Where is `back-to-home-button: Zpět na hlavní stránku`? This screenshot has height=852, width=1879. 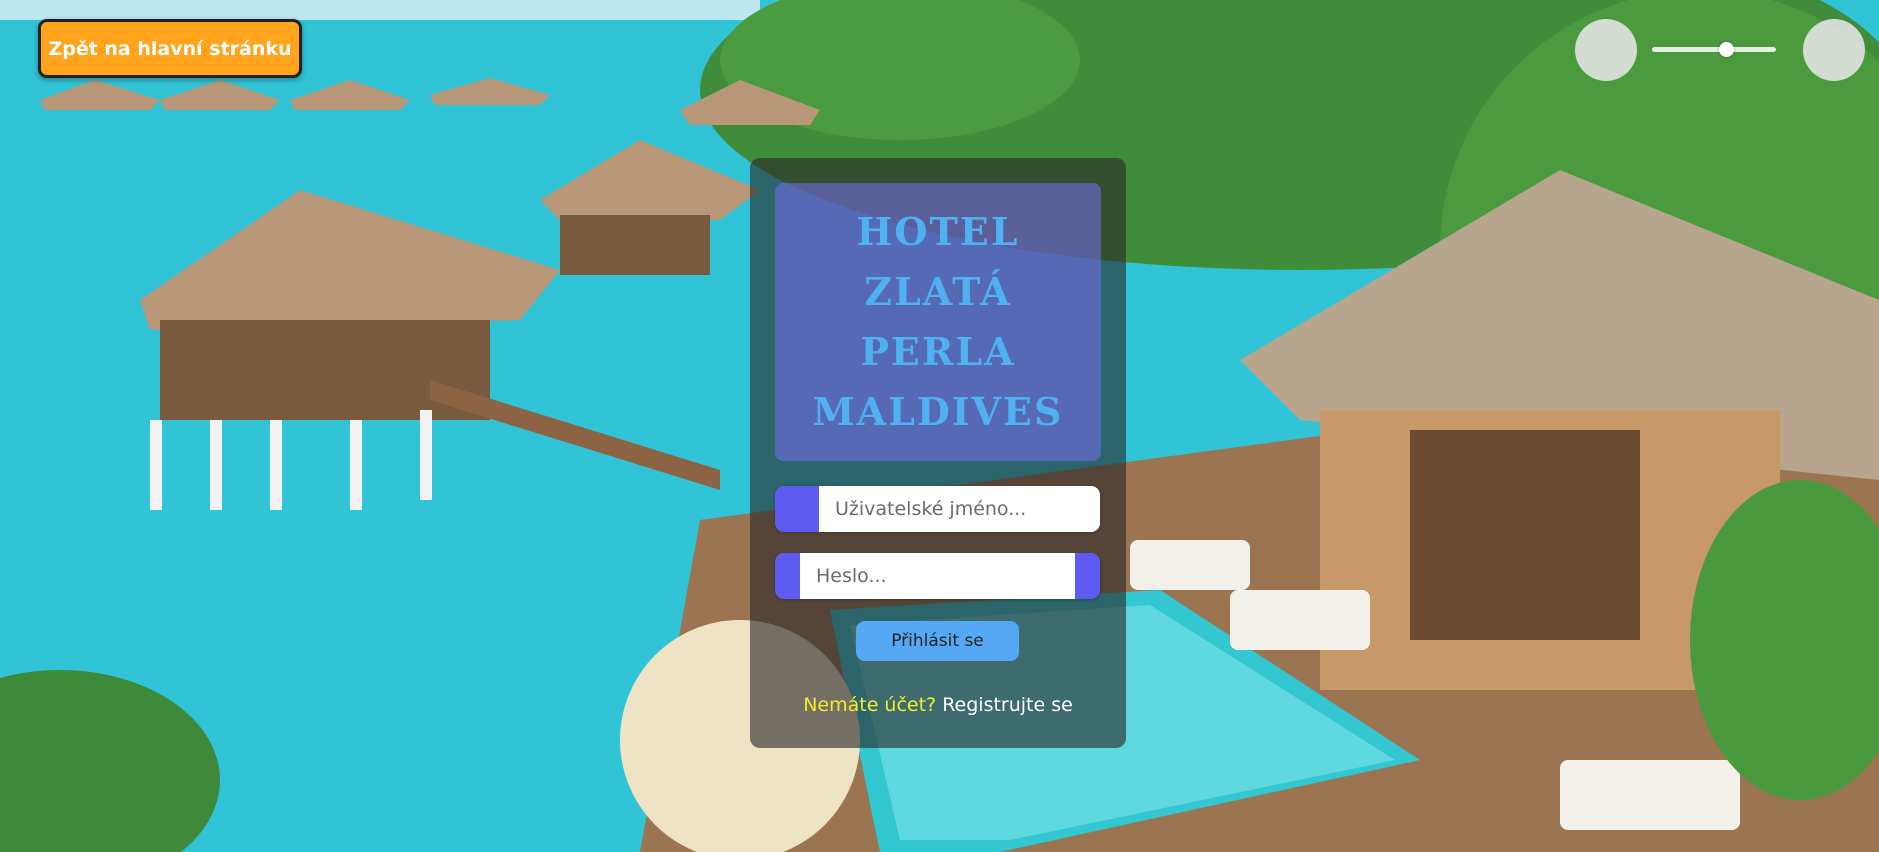
back-to-home-button: Zpět na hlavní stránku is located at coordinates (170, 48).